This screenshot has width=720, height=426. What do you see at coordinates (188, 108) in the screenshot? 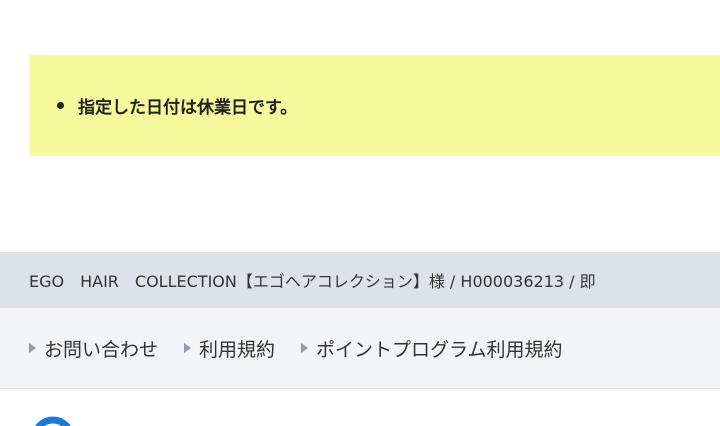
I see `notice-message: 指定した日付は休業日です。` at bounding box center [188, 108].